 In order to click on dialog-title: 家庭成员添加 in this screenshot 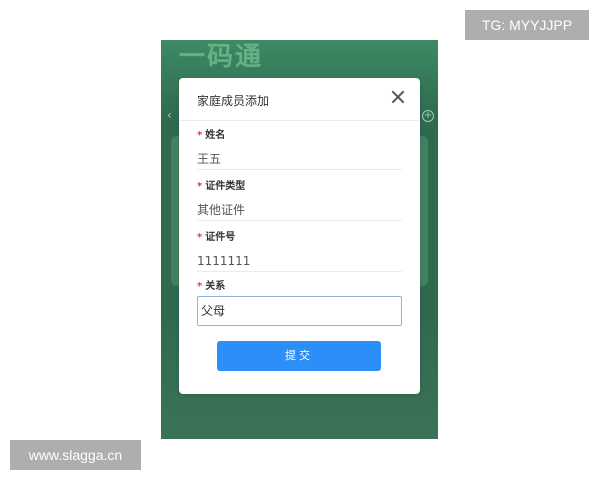, I will do `click(233, 101)`.